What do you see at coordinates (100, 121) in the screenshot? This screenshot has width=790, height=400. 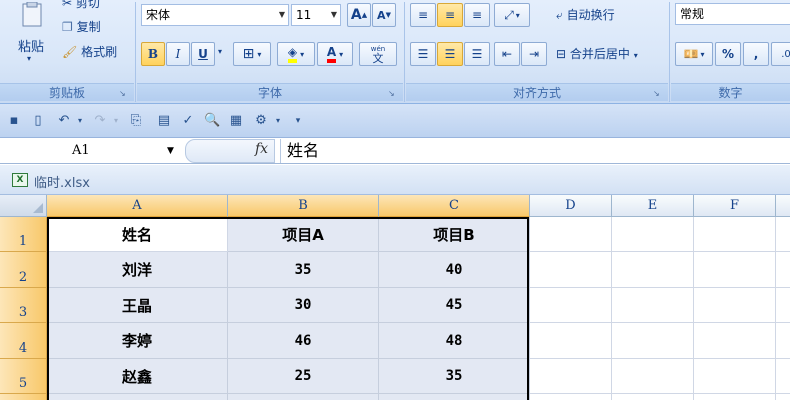 I see `redo-icon: ↷` at bounding box center [100, 121].